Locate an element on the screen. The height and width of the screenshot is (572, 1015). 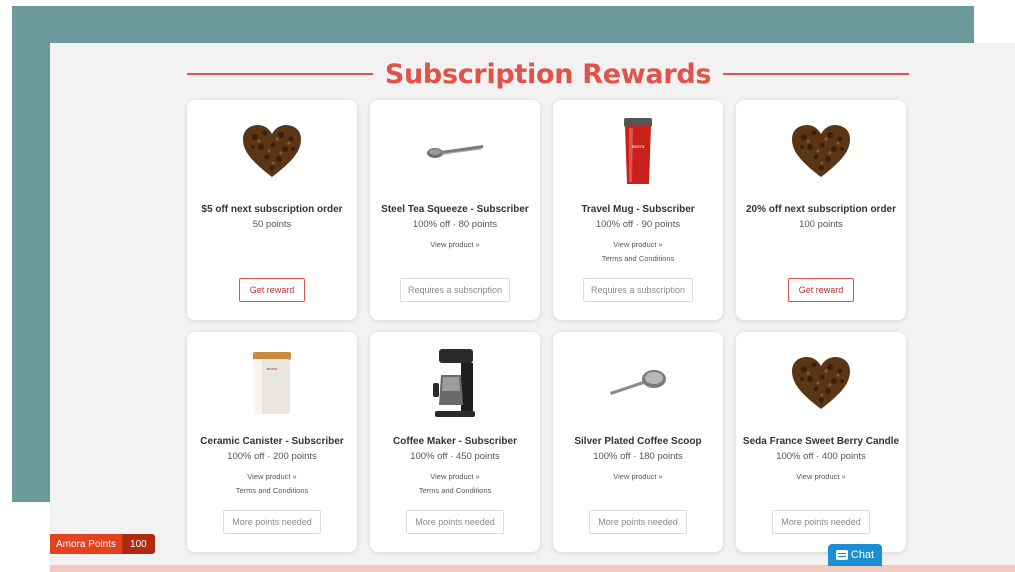
header-rule-left is located at coordinates (280, 74).